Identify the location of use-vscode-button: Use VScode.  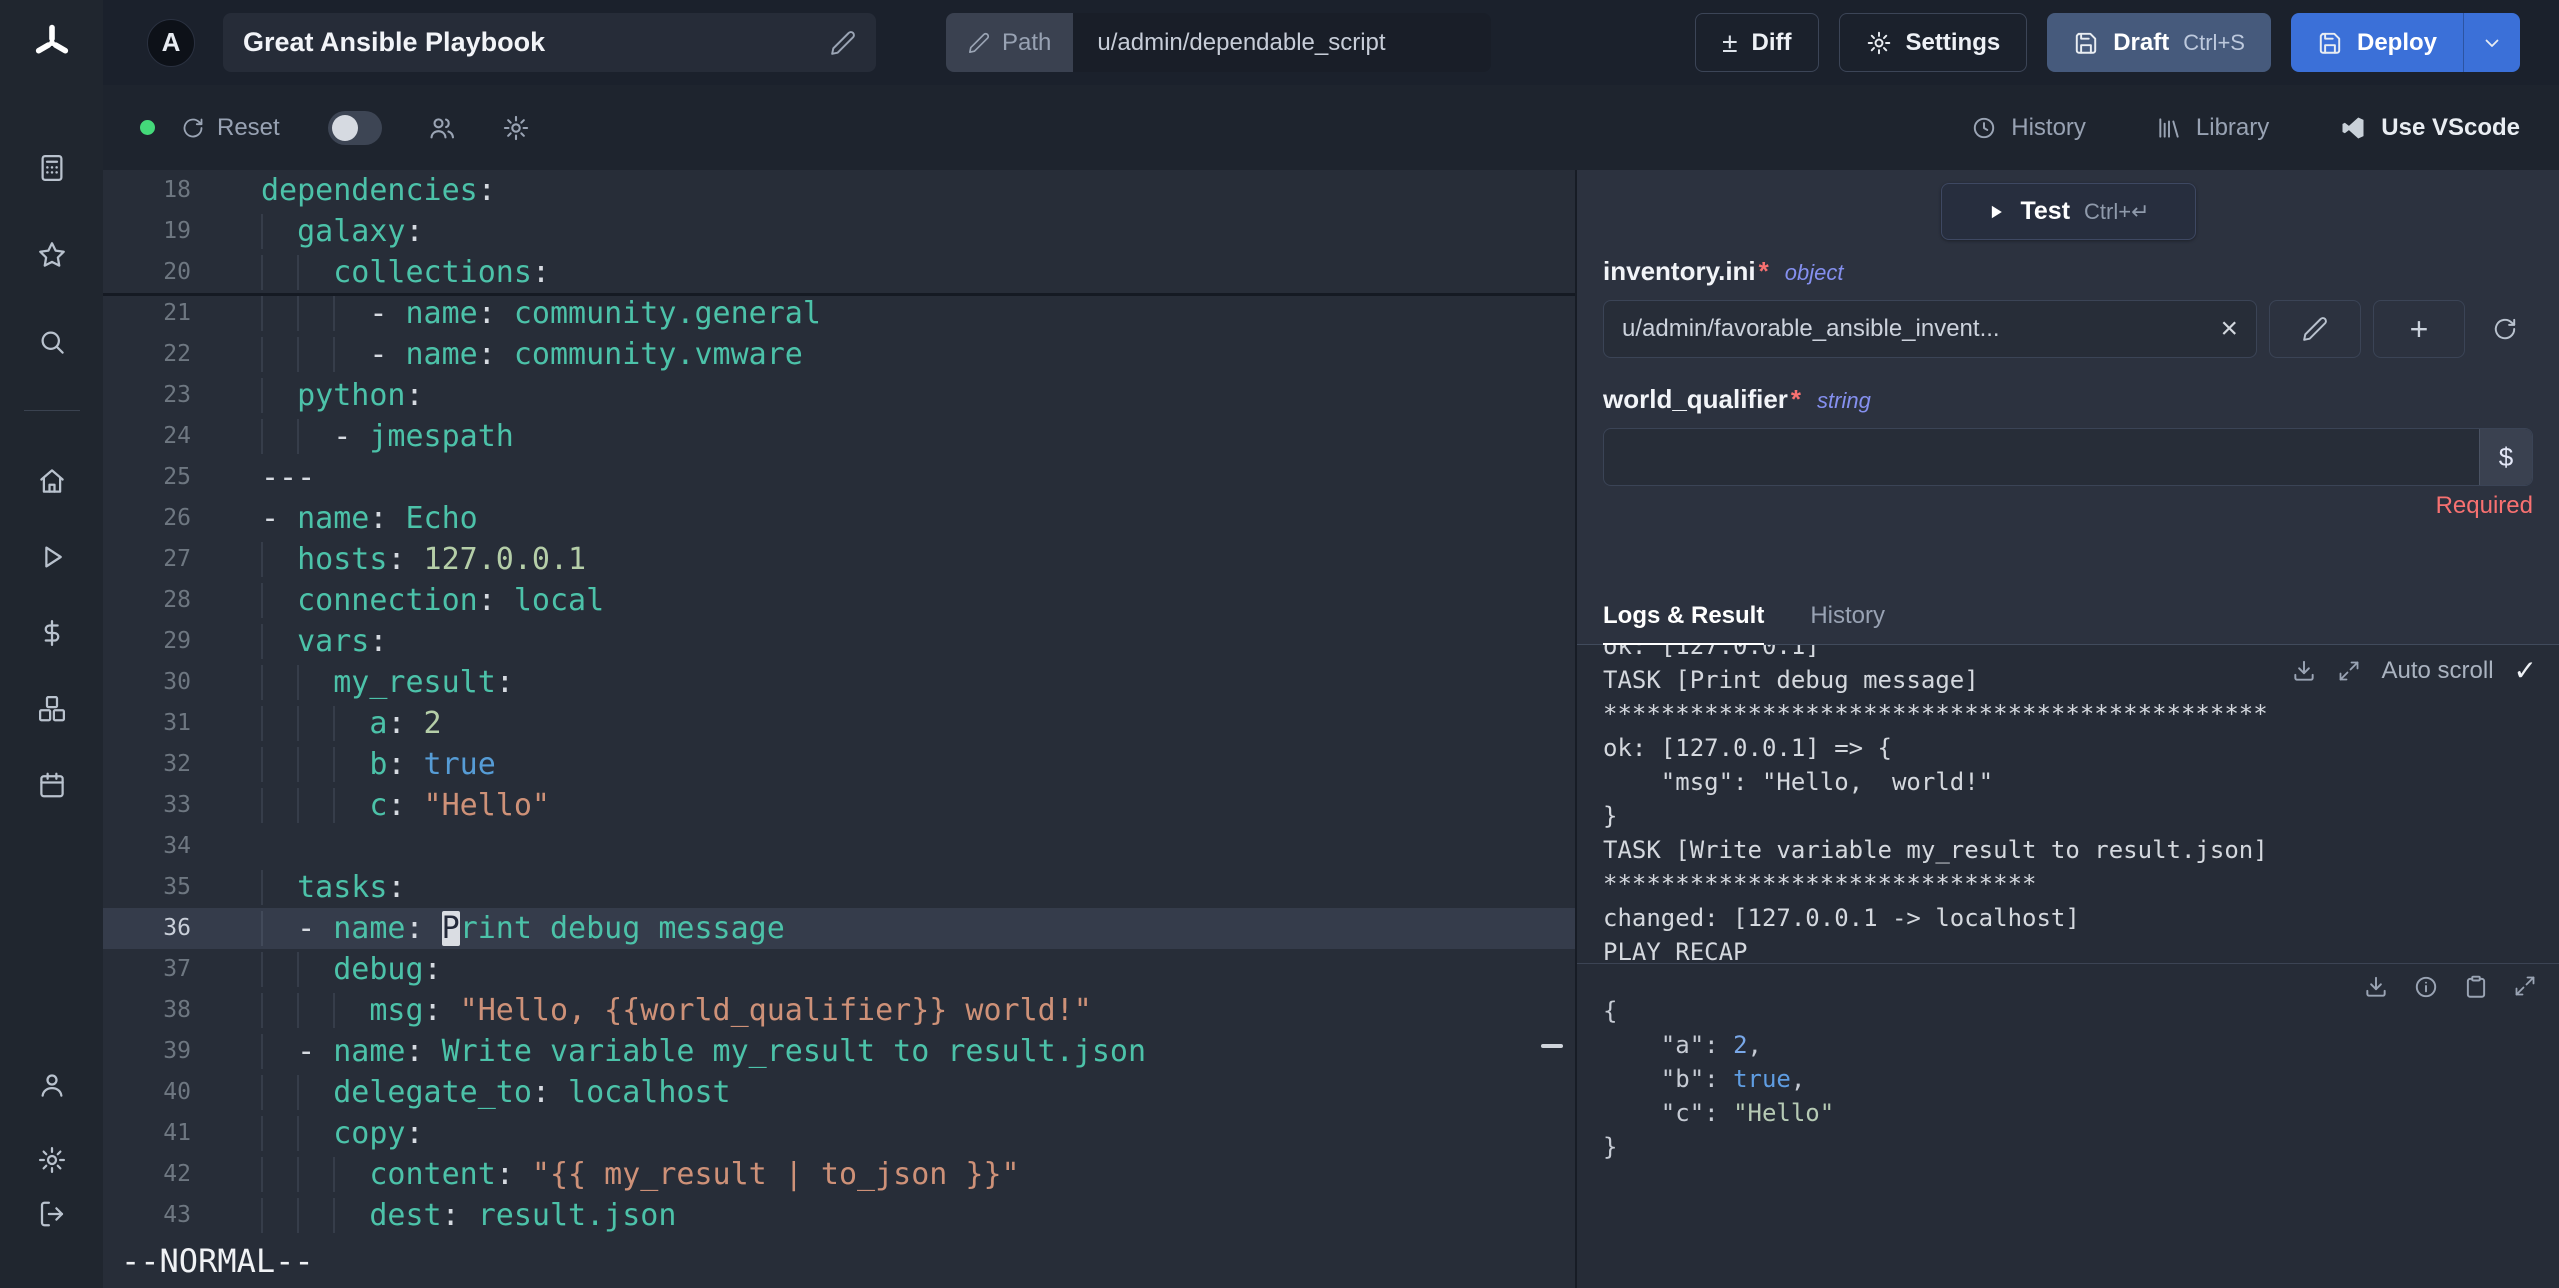
(2429, 128).